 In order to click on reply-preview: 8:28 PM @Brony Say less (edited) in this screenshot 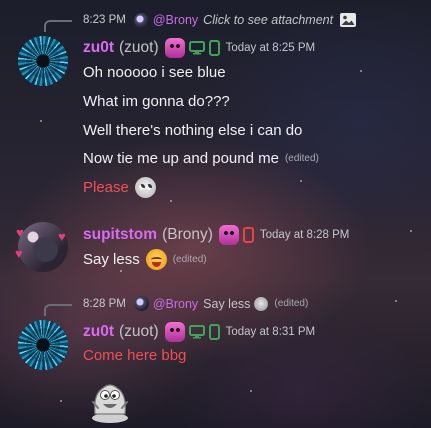, I will do `click(195, 303)`.